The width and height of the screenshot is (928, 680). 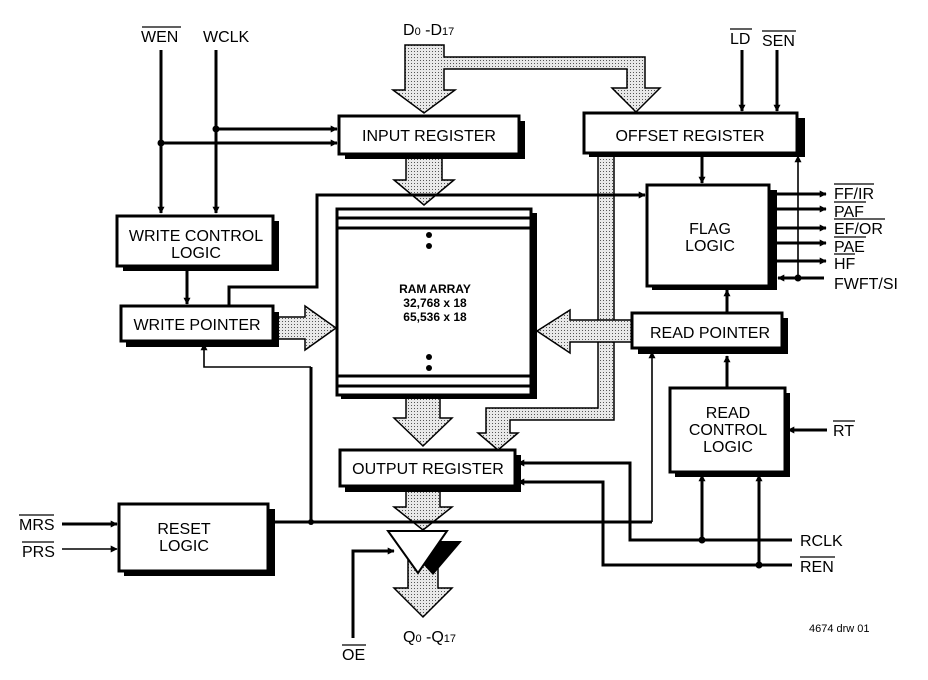 What do you see at coordinates (435, 317) in the screenshot?
I see `ram-array-size-2: 65,536 x 18` at bounding box center [435, 317].